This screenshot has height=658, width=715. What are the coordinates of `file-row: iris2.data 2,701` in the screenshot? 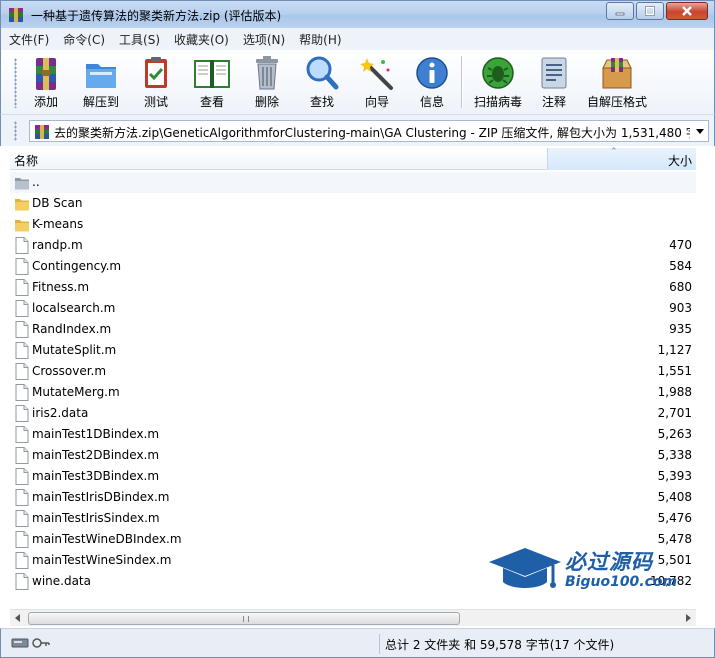 It's located at (353, 413).